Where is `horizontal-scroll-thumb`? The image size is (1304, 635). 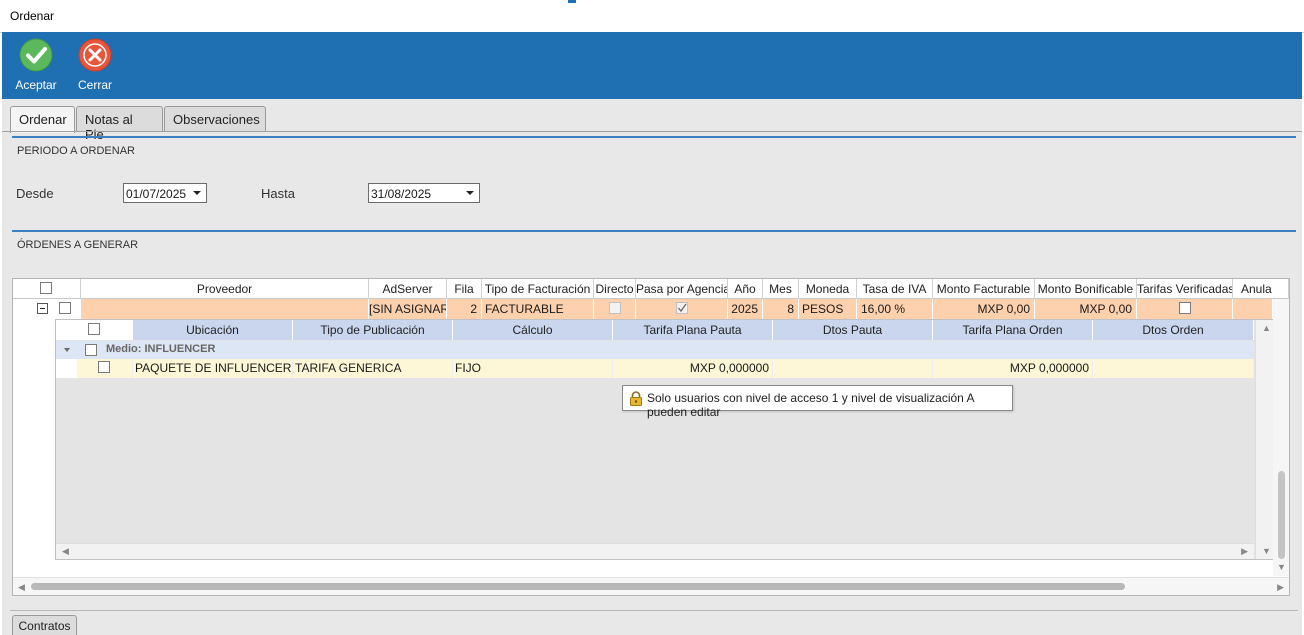 horizontal-scroll-thumb is located at coordinates (578, 586).